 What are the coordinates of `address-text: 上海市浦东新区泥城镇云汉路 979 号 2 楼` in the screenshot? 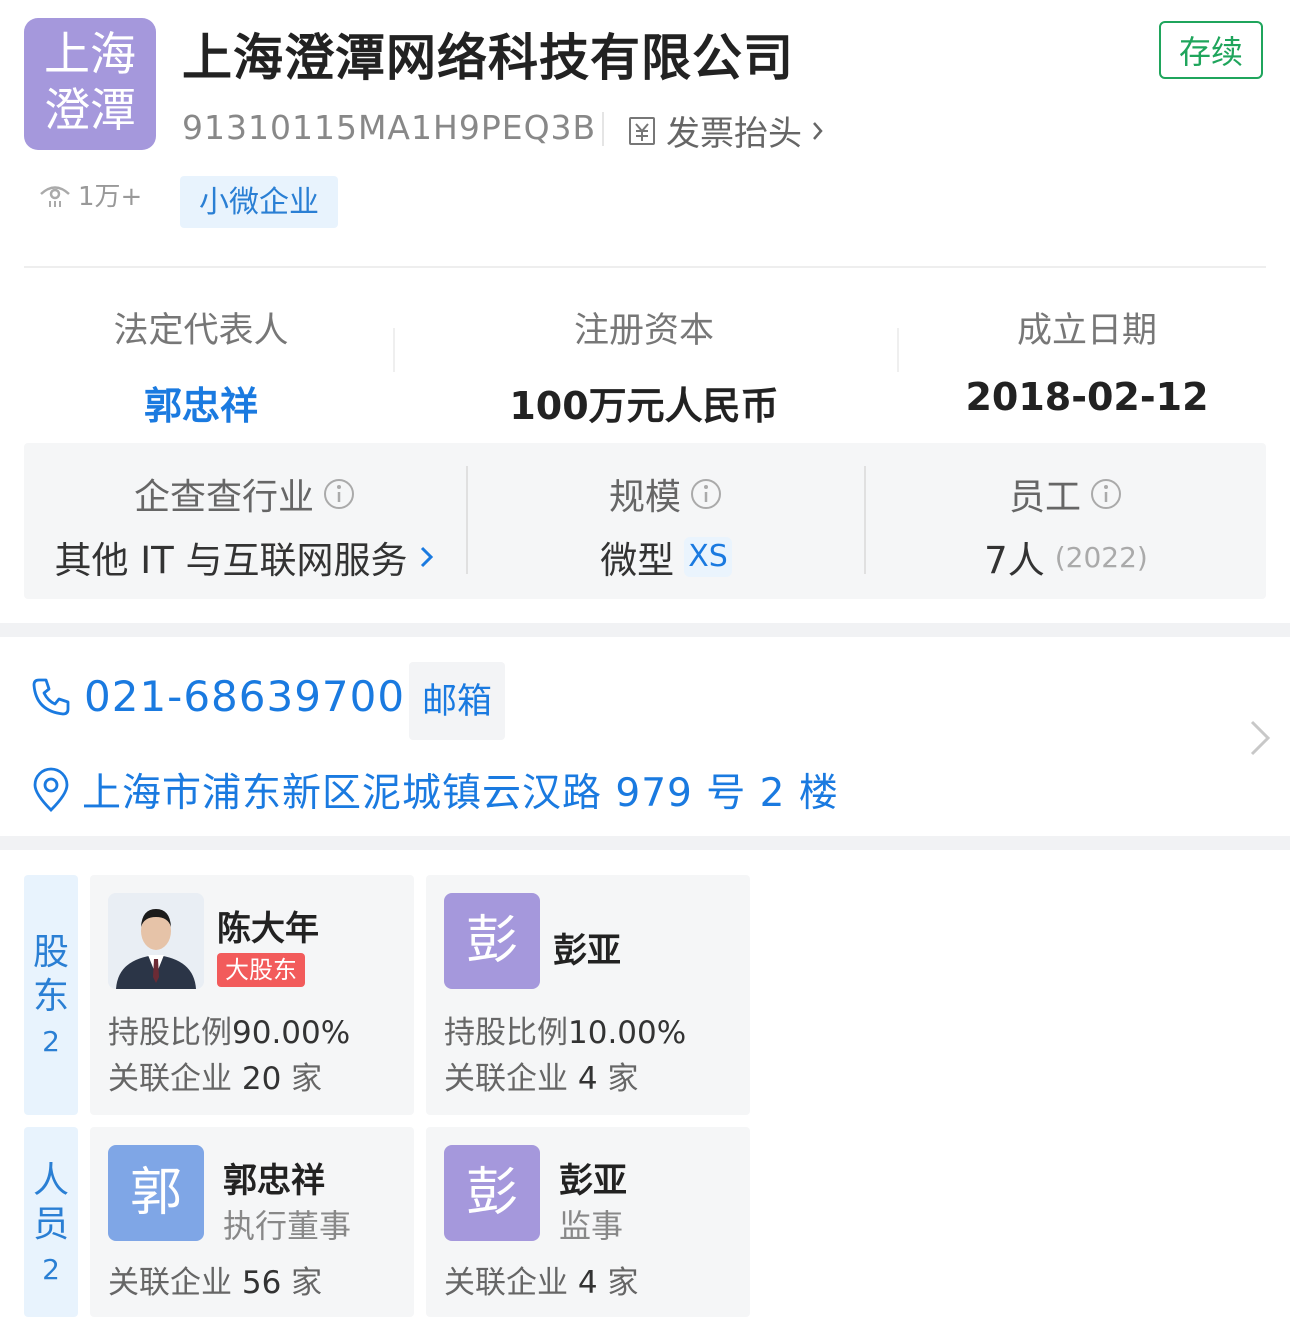 It's located at (460, 793).